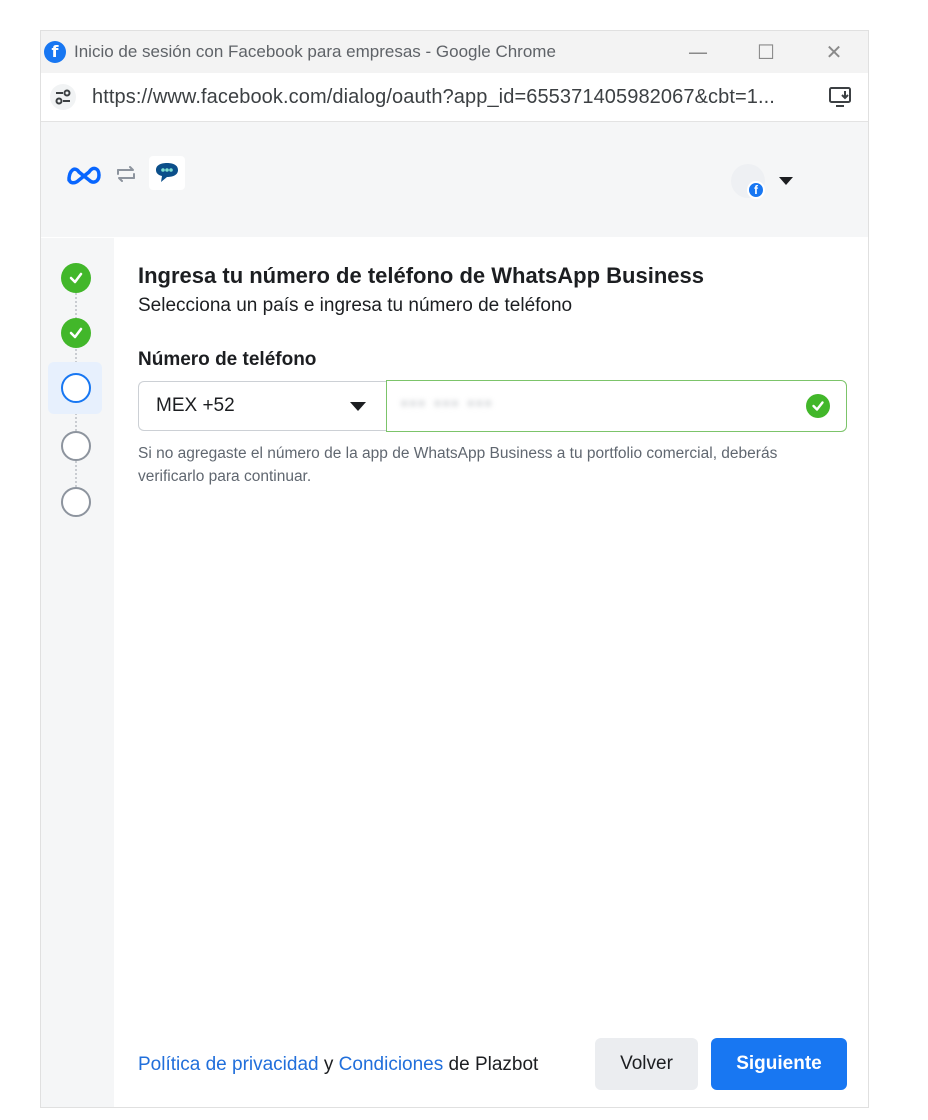 Image resolution: width=928 pixels, height=1120 pixels. I want to click on facebook-badge-icon: f, so click(756, 190).